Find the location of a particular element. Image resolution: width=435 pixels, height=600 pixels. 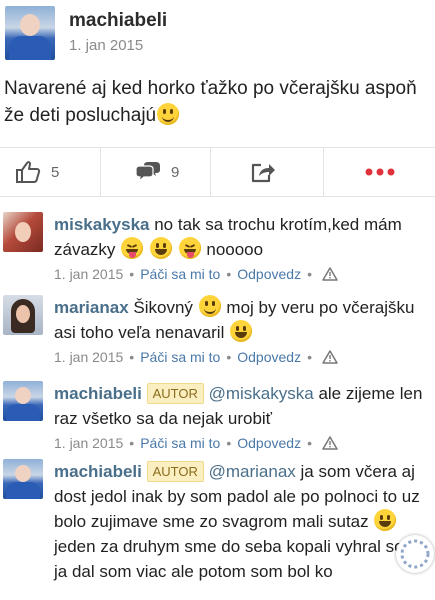

post-header: machiabeli 1. jan 2015 is located at coordinates (217, 35).